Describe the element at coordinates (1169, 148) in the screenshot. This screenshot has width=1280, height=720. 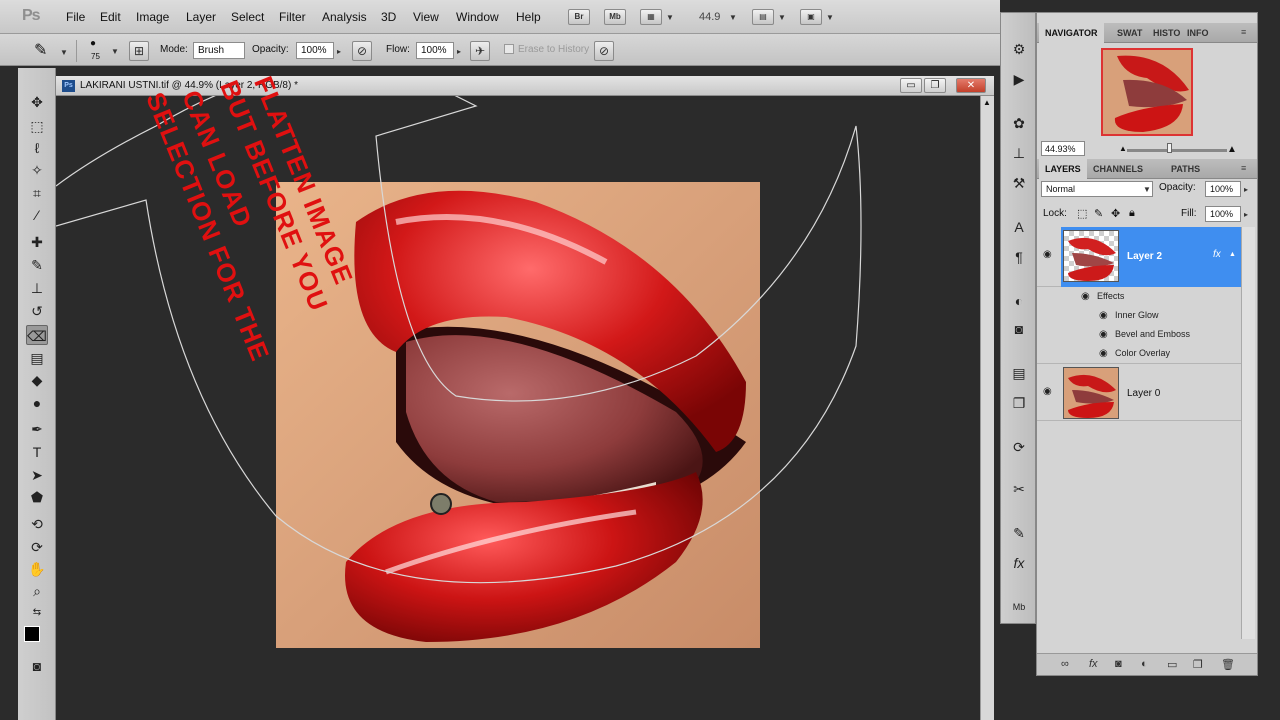
I see `slider-thumb` at that location.